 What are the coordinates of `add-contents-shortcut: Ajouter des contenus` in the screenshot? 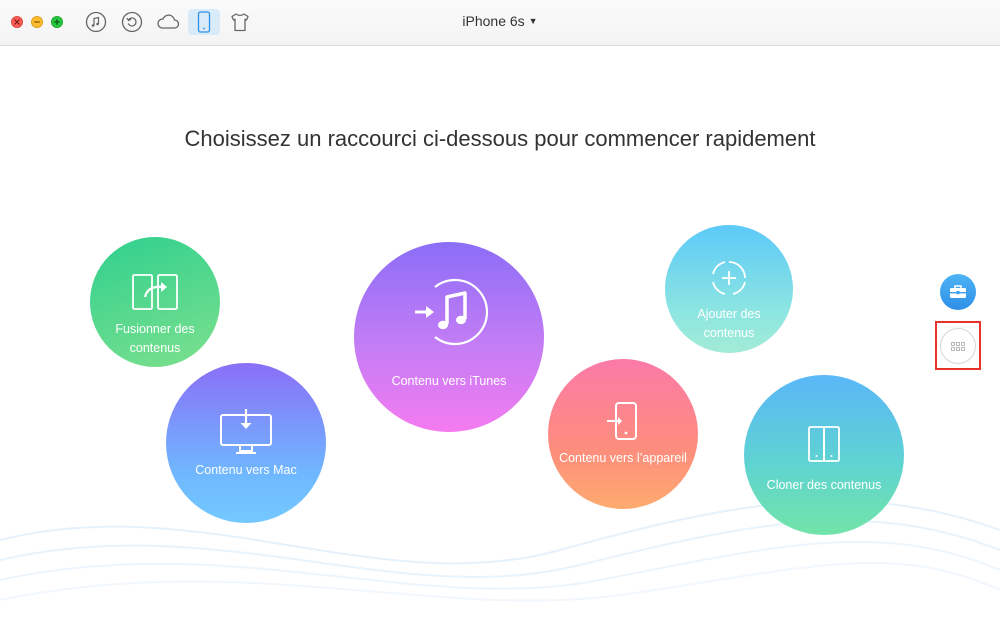 It's located at (729, 289).